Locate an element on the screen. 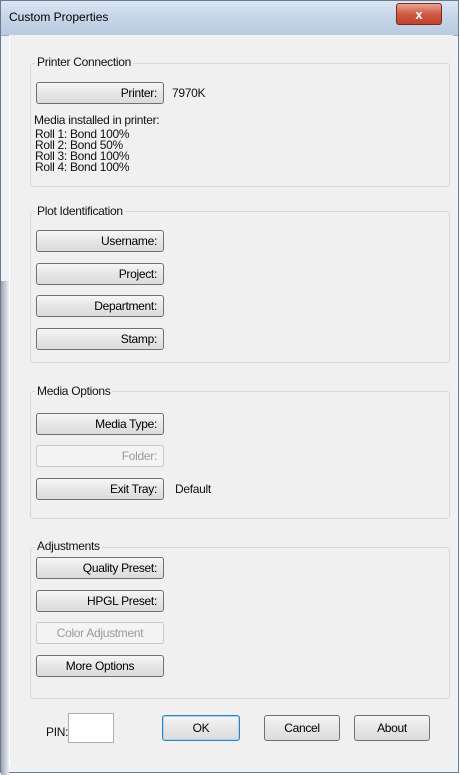  media-type-button: Media Type: is located at coordinates (100, 424).